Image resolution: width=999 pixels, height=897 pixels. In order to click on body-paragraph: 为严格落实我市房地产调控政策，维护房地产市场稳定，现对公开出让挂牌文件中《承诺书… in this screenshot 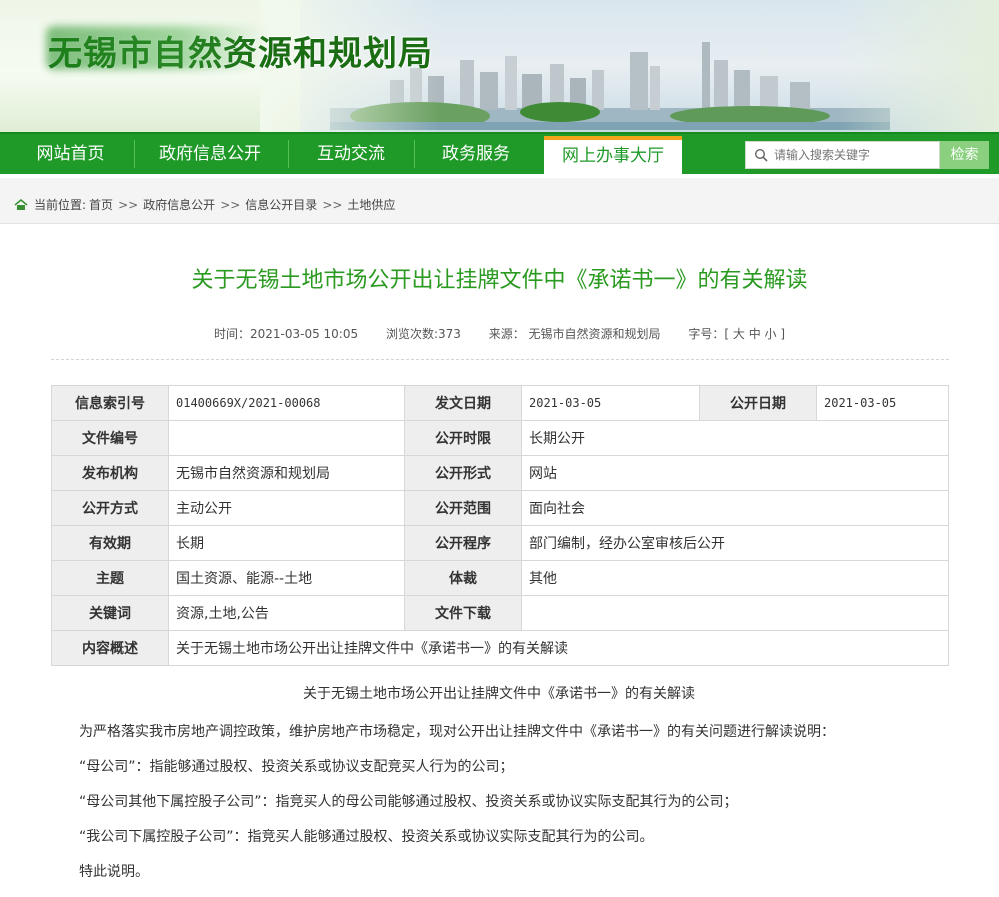, I will do `click(457, 732)`.